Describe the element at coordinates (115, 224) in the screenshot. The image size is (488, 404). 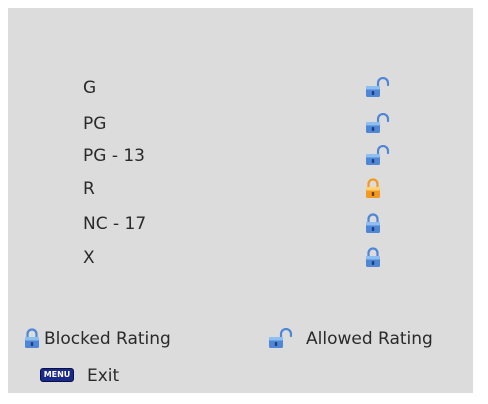
I see `rating-label: NC - 17` at that location.